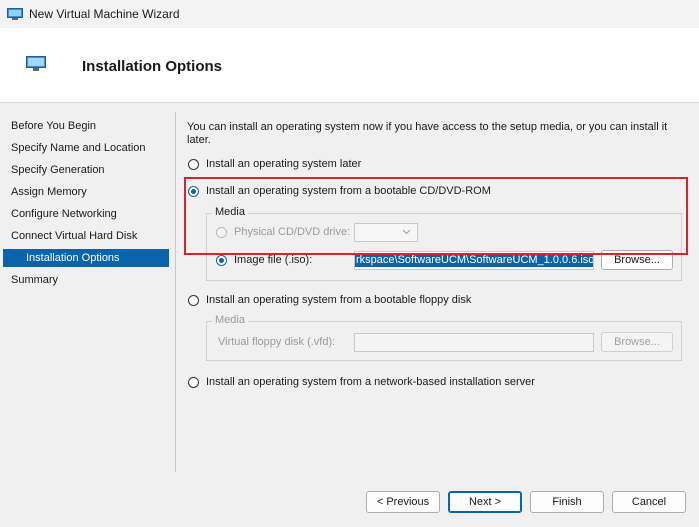 This screenshot has height=527, width=699. What do you see at coordinates (104, 14) in the screenshot?
I see `window-title: New Virtual Machine Wizard` at bounding box center [104, 14].